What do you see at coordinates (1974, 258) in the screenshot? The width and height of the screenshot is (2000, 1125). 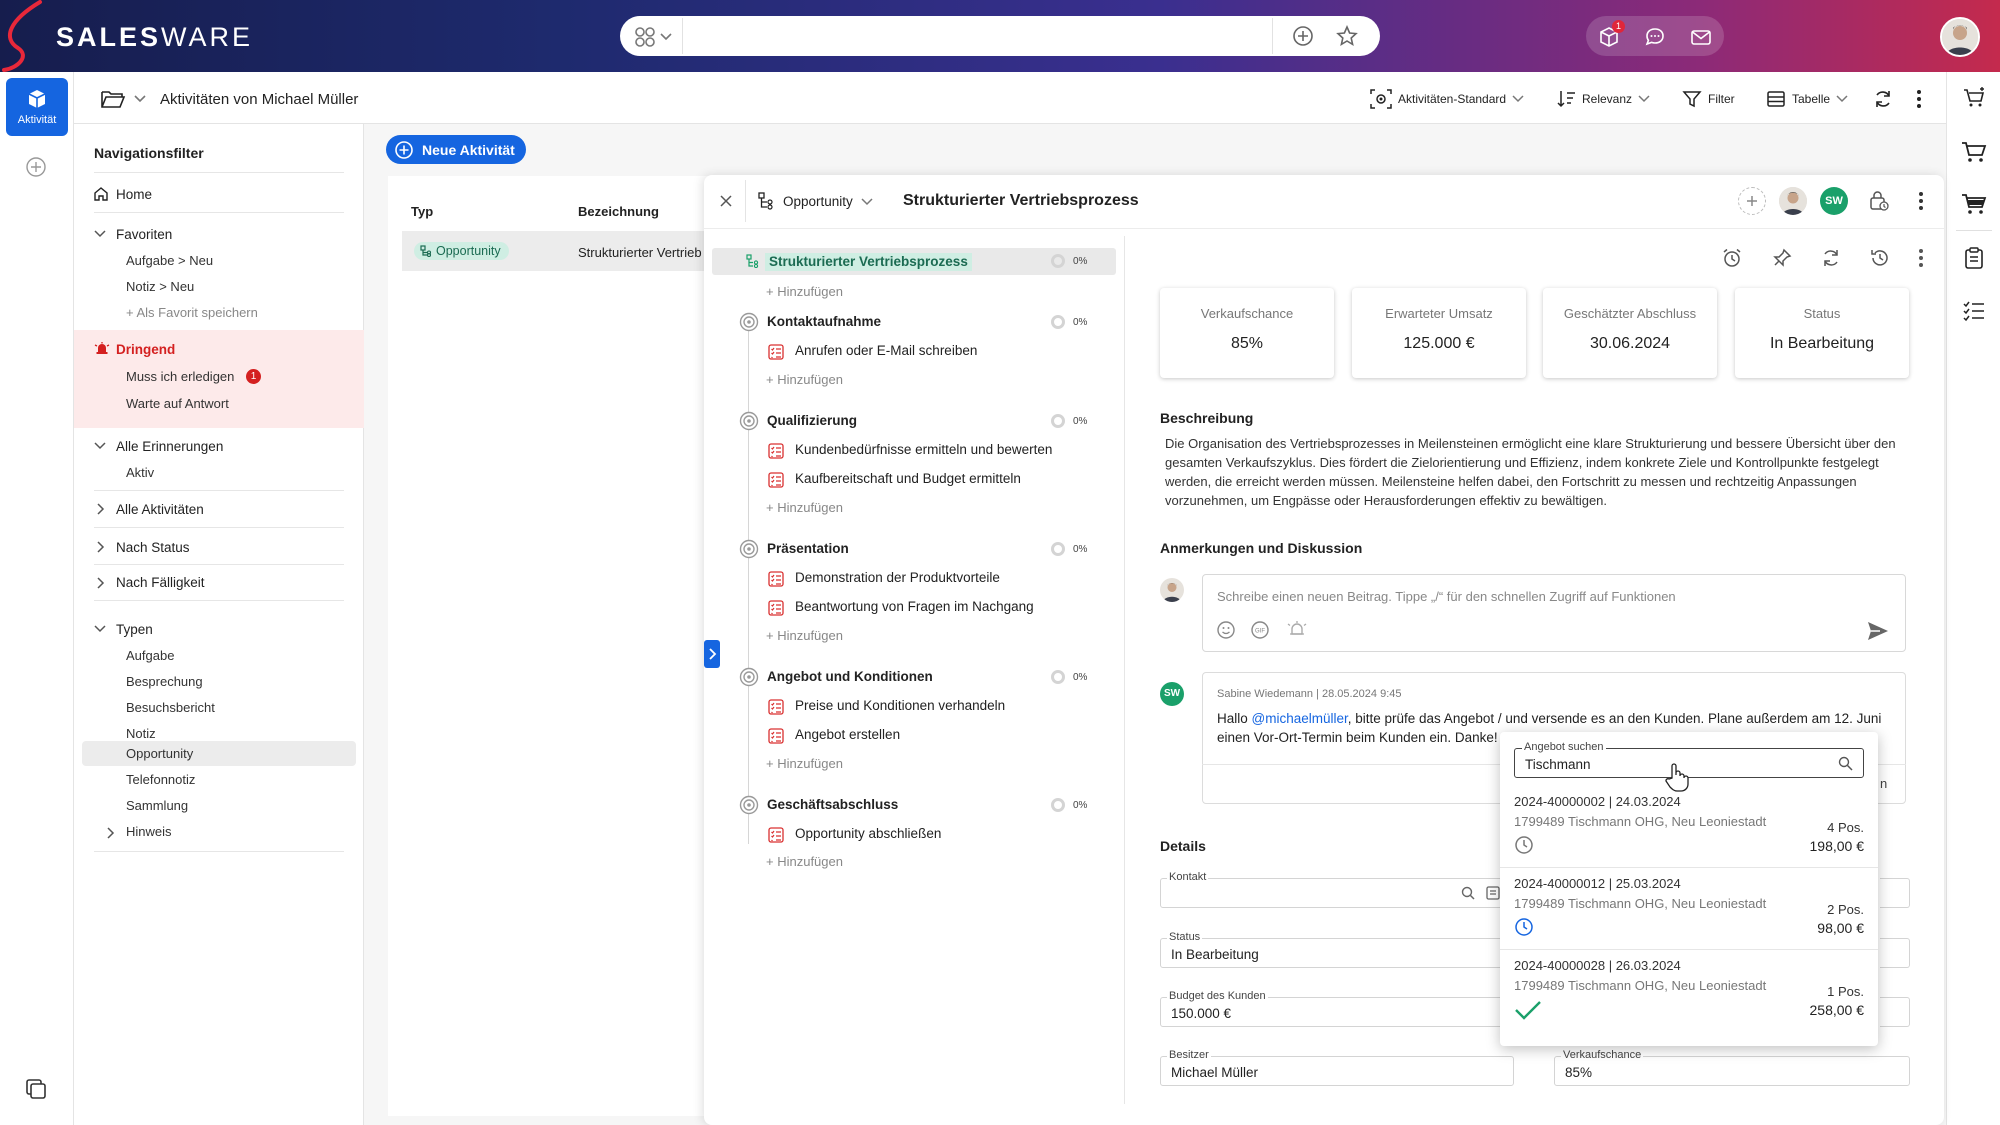 I see `clipboard-icon` at bounding box center [1974, 258].